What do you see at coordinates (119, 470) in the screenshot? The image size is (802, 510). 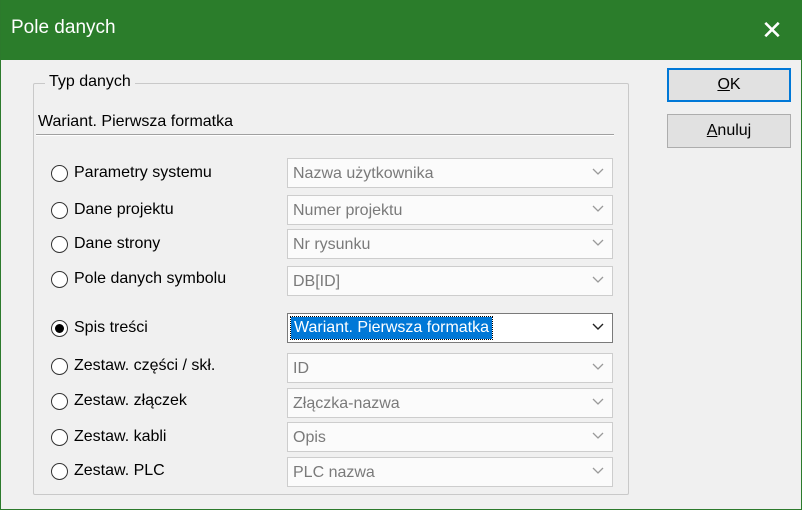 I see `radio-label: Zestaw. PLC` at bounding box center [119, 470].